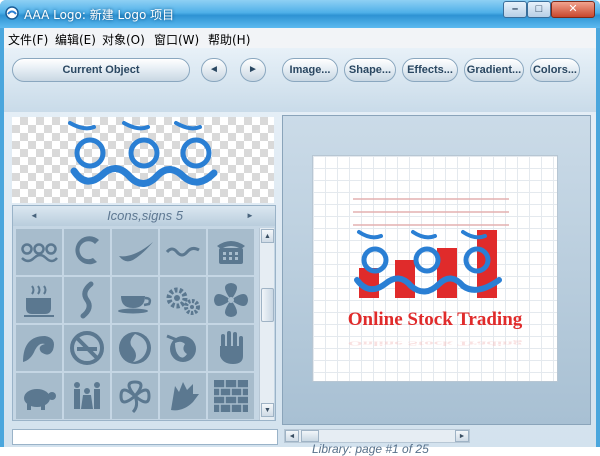  What do you see at coordinates (214, 70) in the screenshot?
I see `prev-object-button: ◄` at bounding box center [214, 70].